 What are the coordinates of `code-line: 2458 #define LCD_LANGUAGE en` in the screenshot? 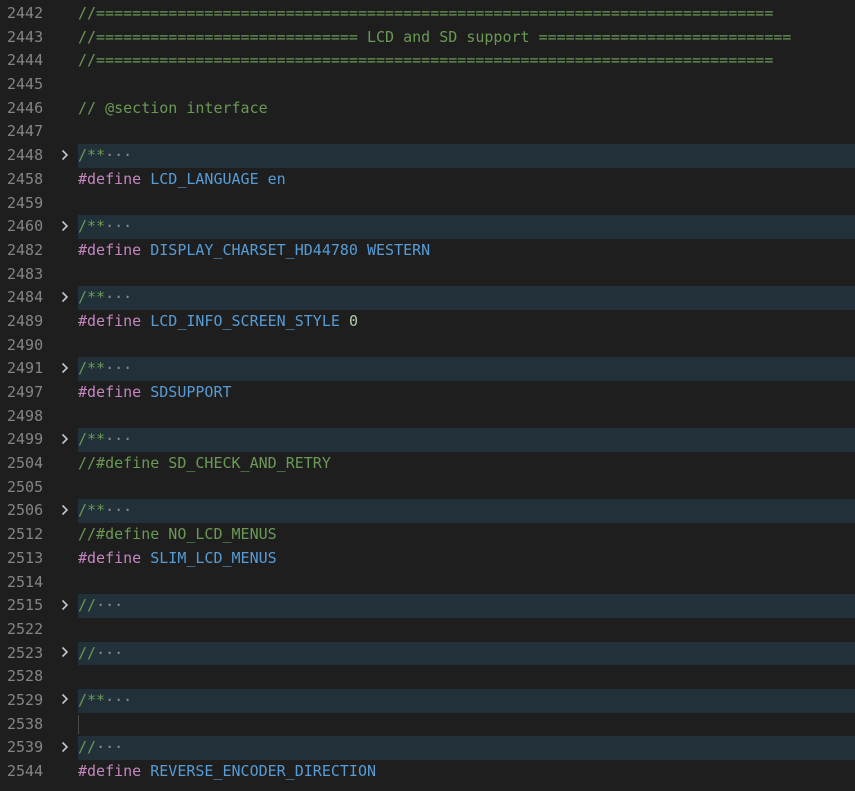 It's located at (427, 180).